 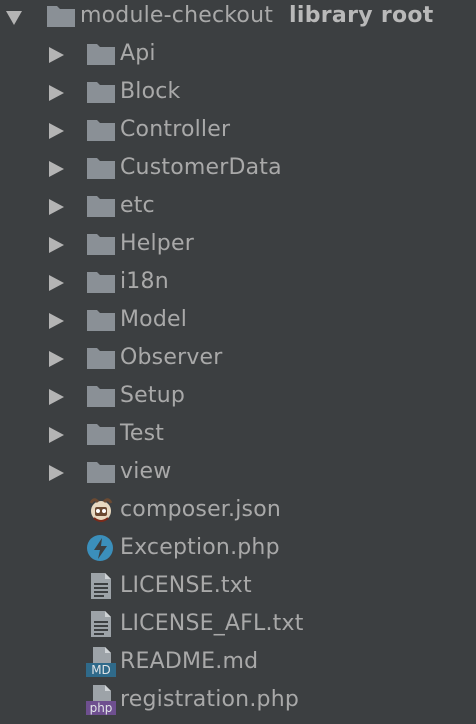 I want to click on tree-item-label: Block, so click(x=150, y=91).